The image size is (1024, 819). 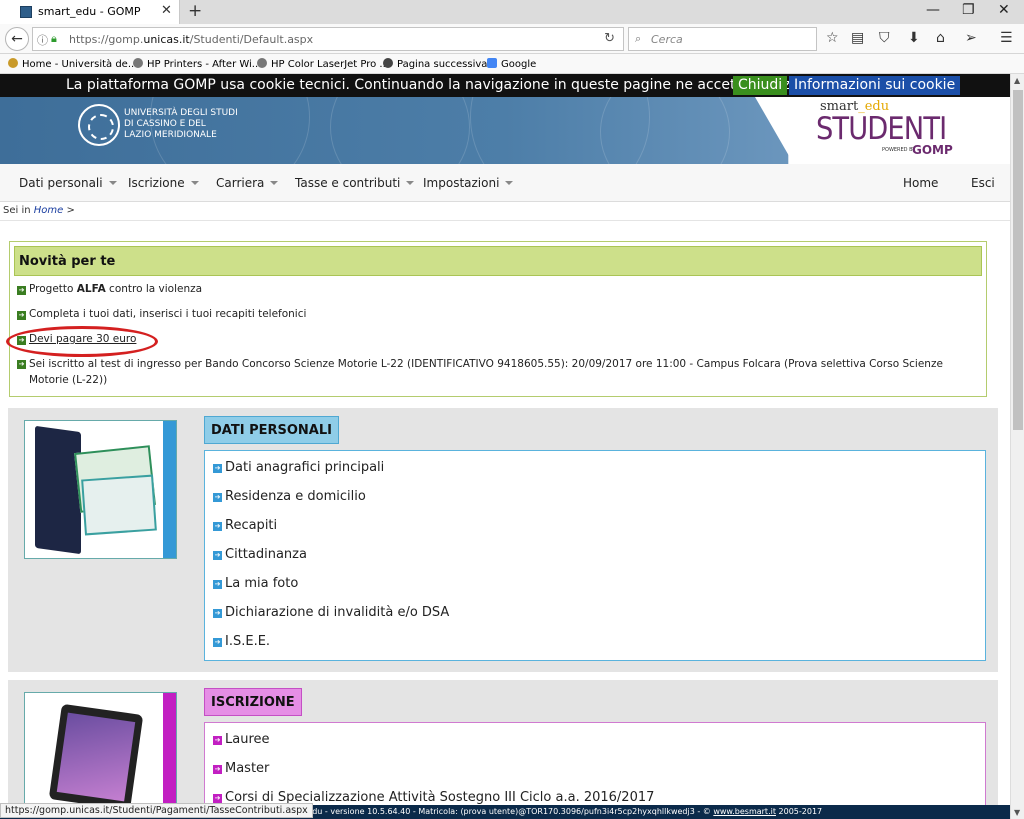 I want to click on link-isee: ➔ I.S.E.E., so click(x=241, y=641).